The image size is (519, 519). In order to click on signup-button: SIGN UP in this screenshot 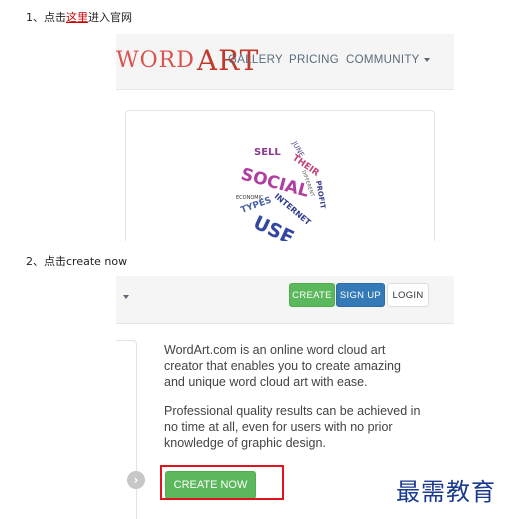, I will do `click(360, 295)`.